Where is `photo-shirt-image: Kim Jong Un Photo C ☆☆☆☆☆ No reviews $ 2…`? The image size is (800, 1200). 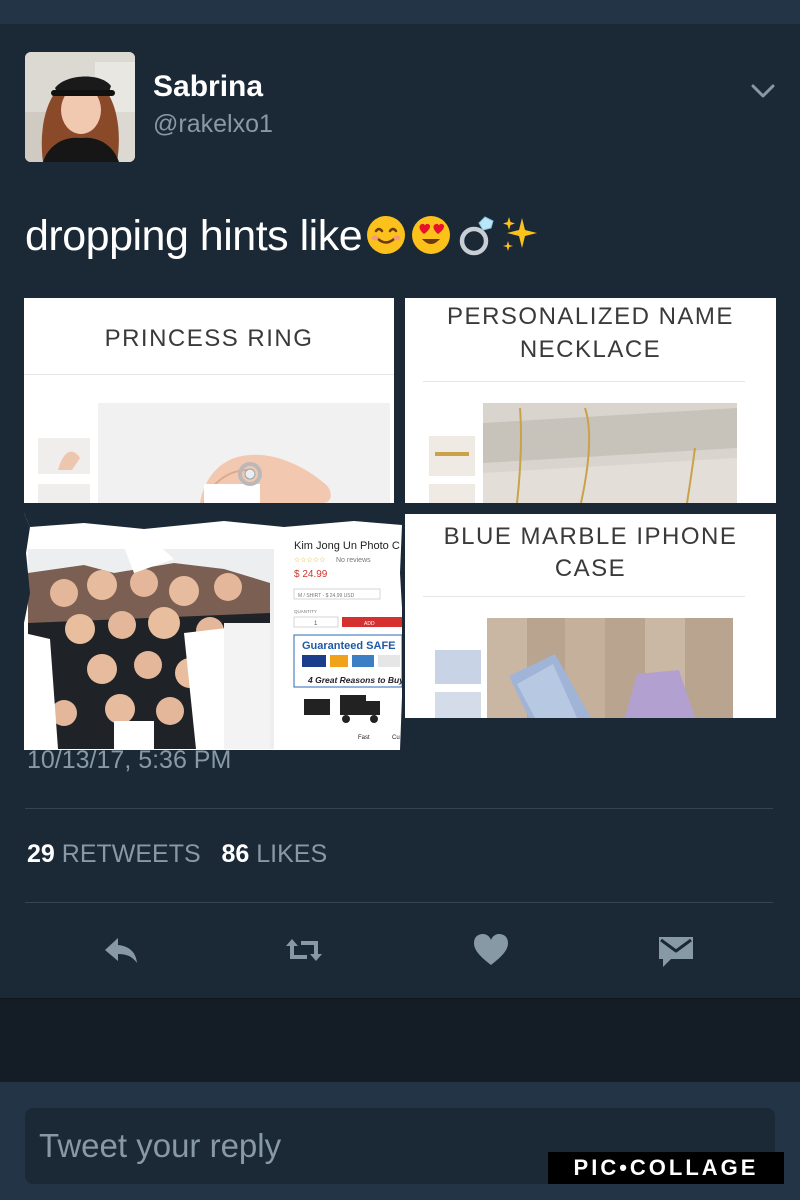
photo-shirt-image: Kim Jong Un Photo C ☆☆☆☆☆ No reviews $ 2… is located at coordinates (213, 631).